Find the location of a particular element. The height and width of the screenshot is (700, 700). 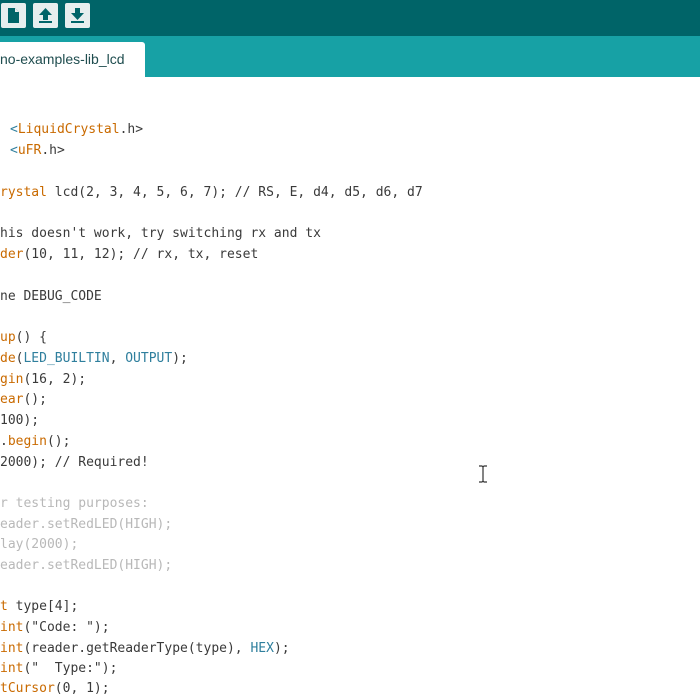

save-button is located at coordinates (77, 15).